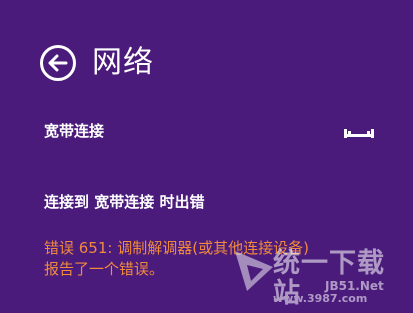  Describe the element at coordinates (124, 202) in the screenshot. I see `connection-status: 连接到 宽带连接 时出错` at that location.